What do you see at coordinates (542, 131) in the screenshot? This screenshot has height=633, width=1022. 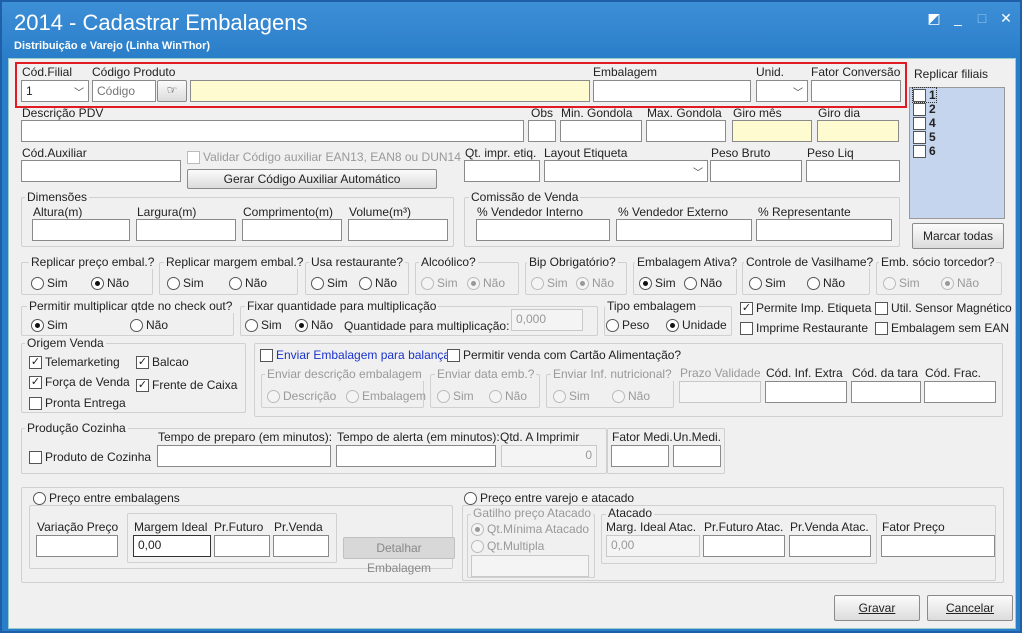 I see `obs-input` at bounding box center [542, 131].